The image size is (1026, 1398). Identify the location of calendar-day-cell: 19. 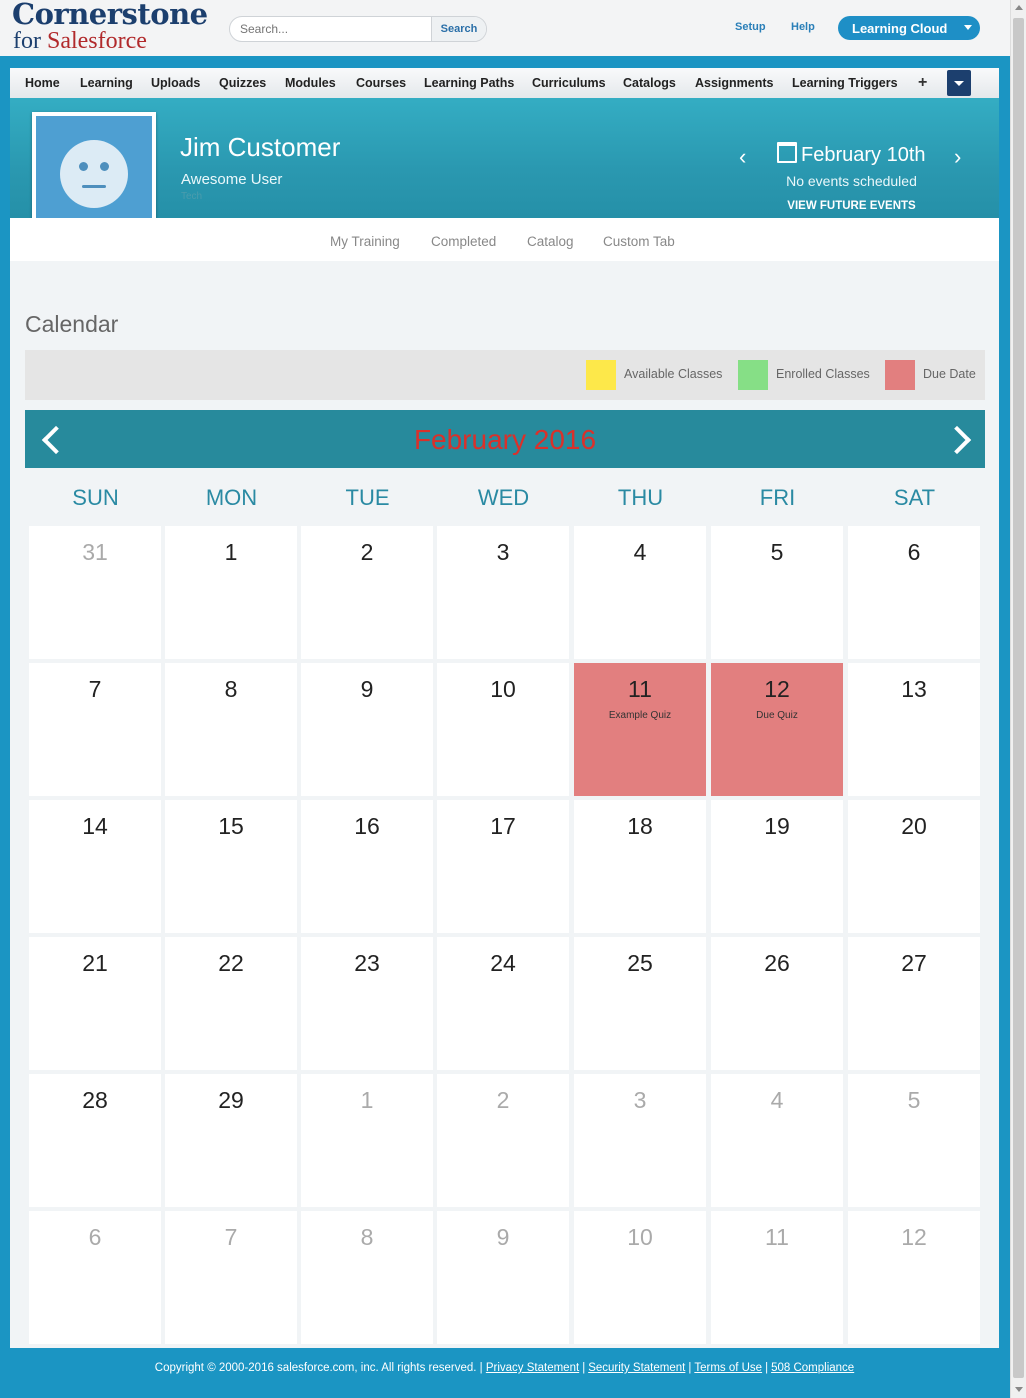
(777, 866).